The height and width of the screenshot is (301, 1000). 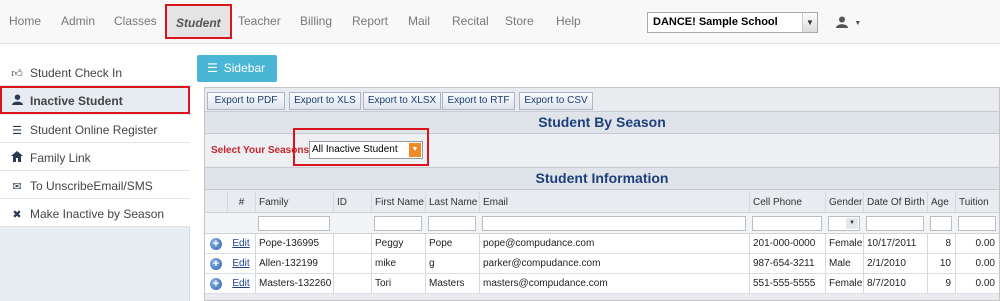 I want to click on filter-gender-select: ▼, so click(x=844, y=223).